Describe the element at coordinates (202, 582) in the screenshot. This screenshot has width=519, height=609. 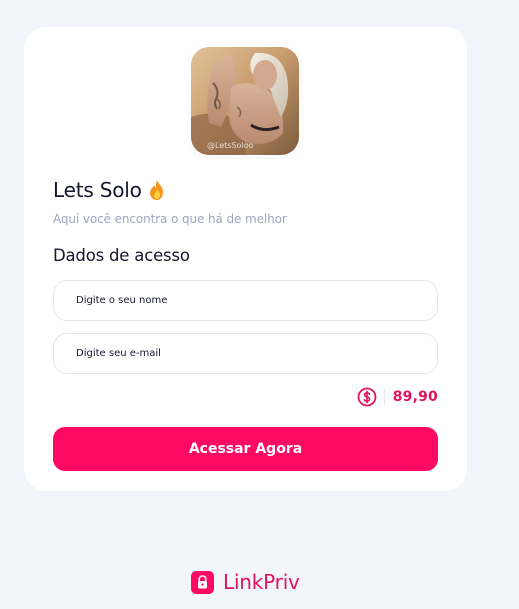
I see `lock-icon` at that location.